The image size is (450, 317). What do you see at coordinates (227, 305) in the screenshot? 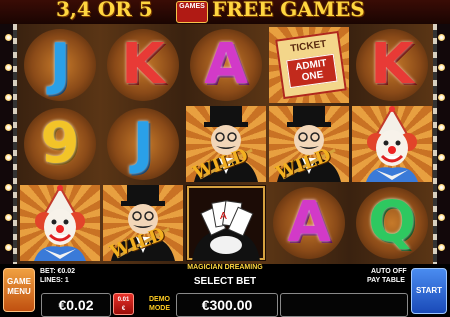
I see `balance-display: €300.00` at bounding box center [227, 305].